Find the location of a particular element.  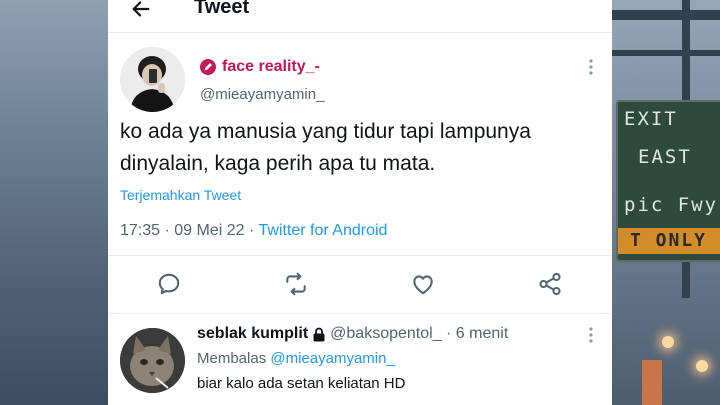

sign-line-exit: EXIT is located at coordinates (651, 119).